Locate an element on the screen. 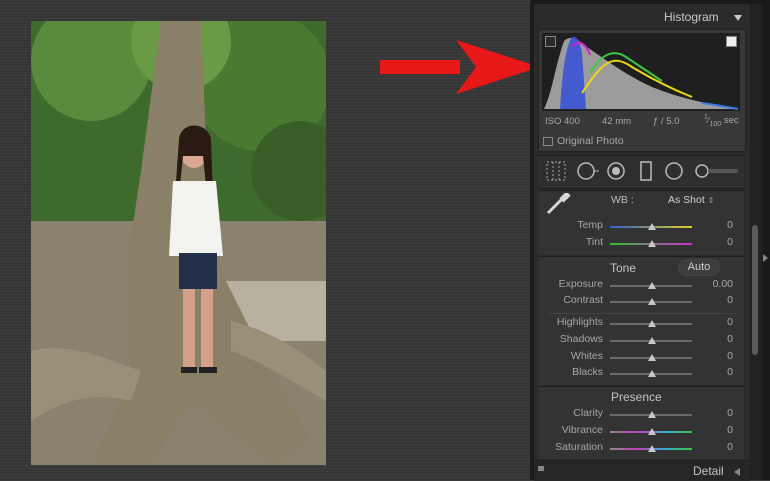 The image size is (770, 481). highlights-label: Highlights is located at coordinates (579, 322).